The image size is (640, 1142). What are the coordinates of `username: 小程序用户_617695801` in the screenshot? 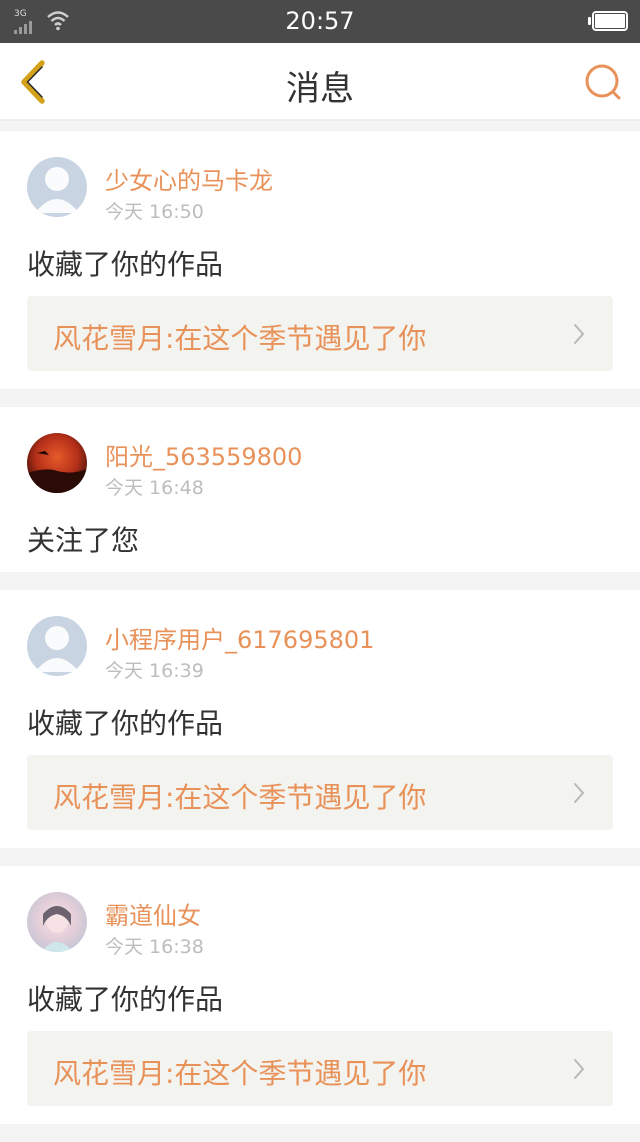 It's located at (239, 637).